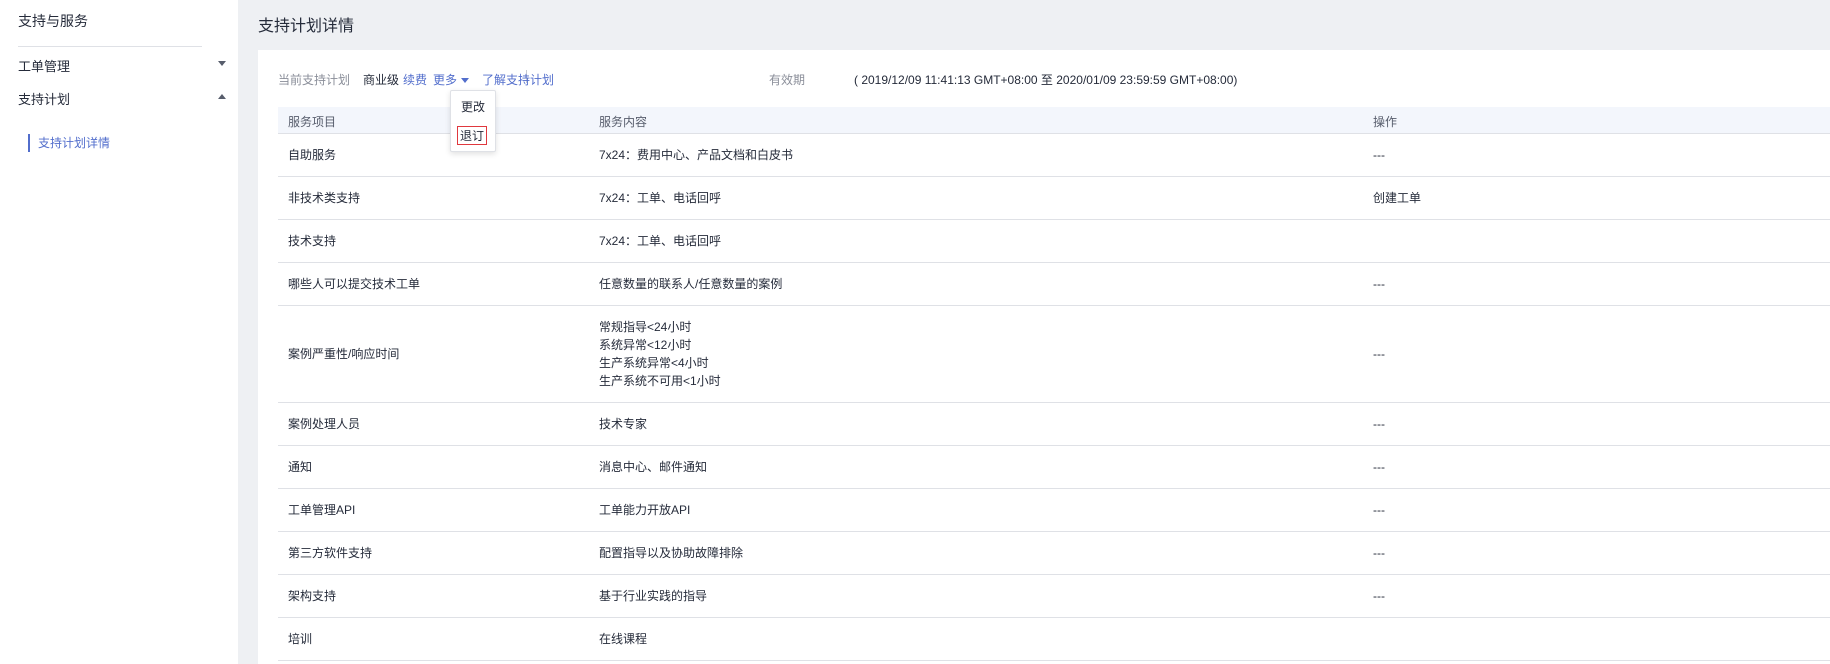  What do you see at coordinates (623, 122) in the screenshot?
I see `header-service-content: 服务内容` at bounding box center [623, 122].